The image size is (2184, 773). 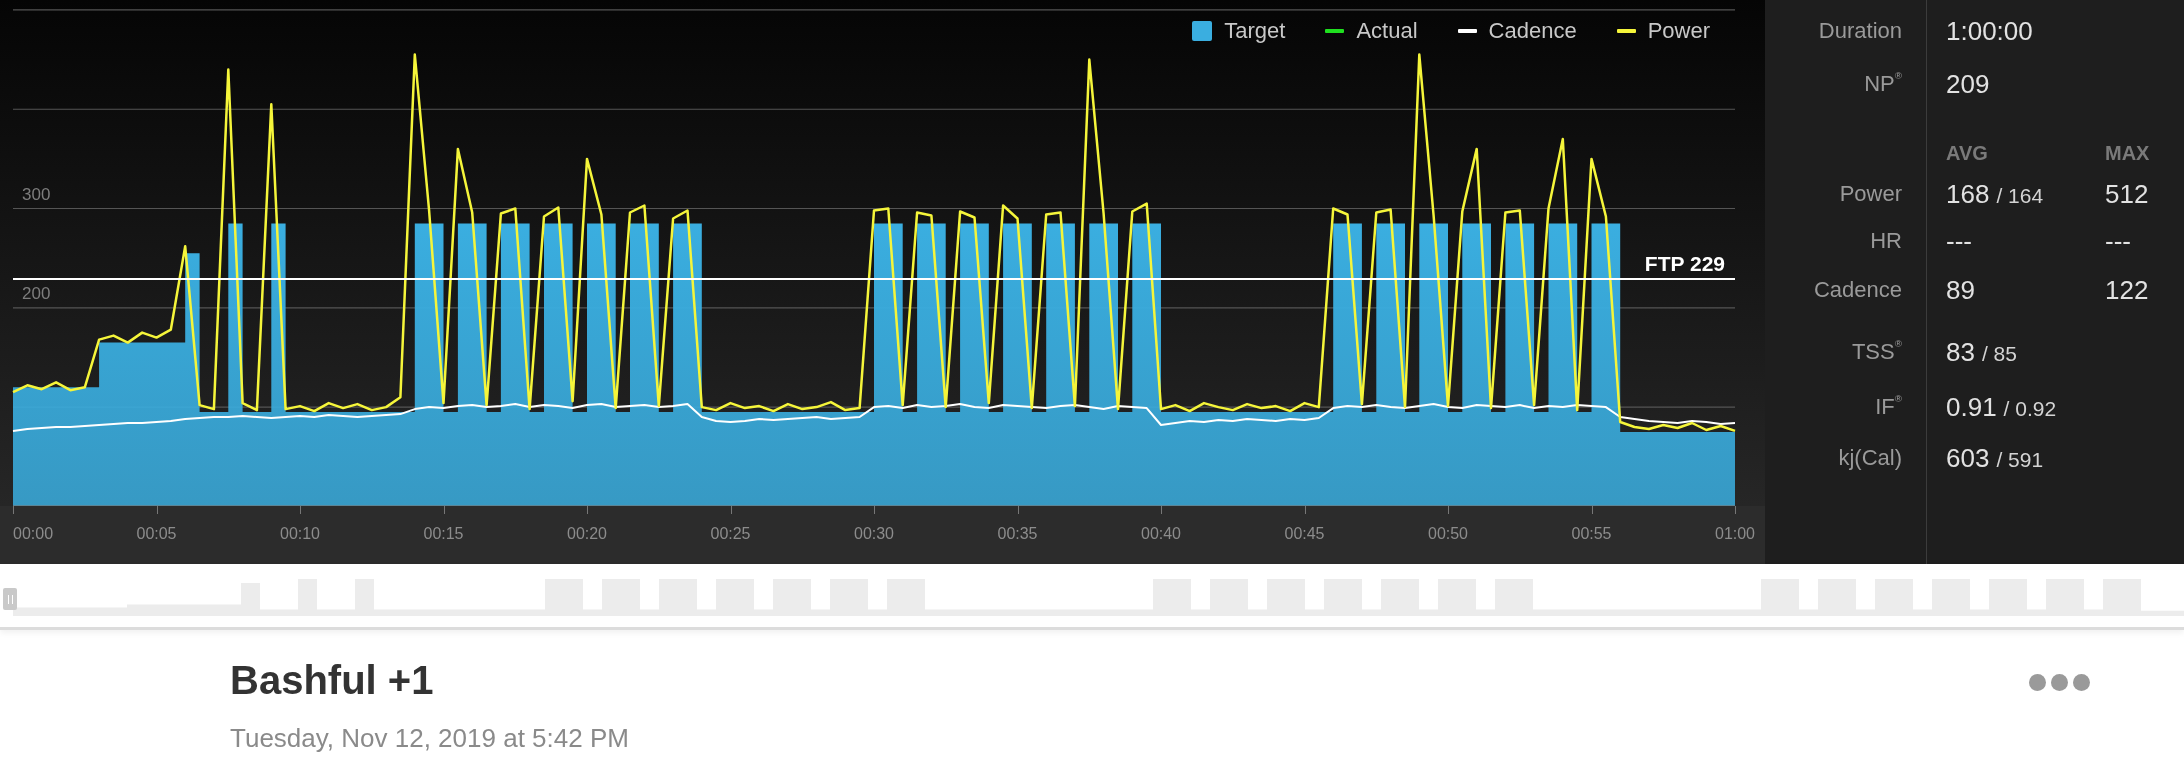 What do you see at coordinates (2059, 682) in the screenshot?
I see `more-options-button` at bounding box center [2059, 682].